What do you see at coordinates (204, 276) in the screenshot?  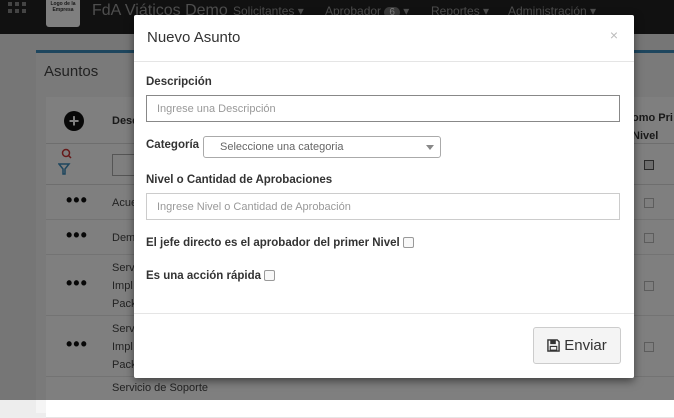 I see `accion-rapida-label: Es una acción rápida` at bounding box center [204, 276].